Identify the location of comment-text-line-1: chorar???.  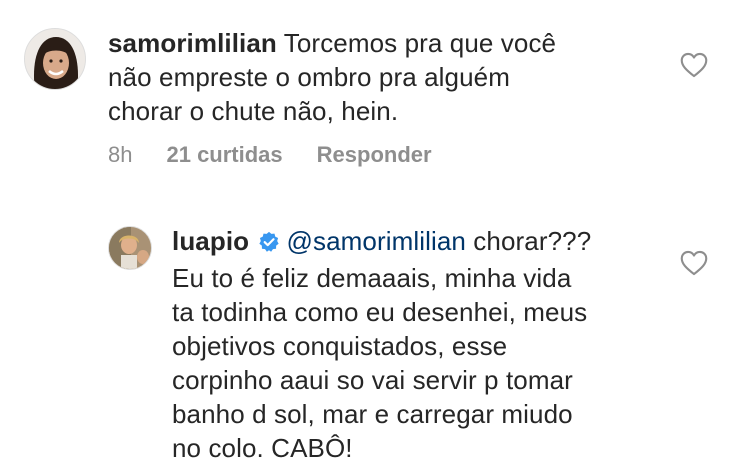
(528, 241).